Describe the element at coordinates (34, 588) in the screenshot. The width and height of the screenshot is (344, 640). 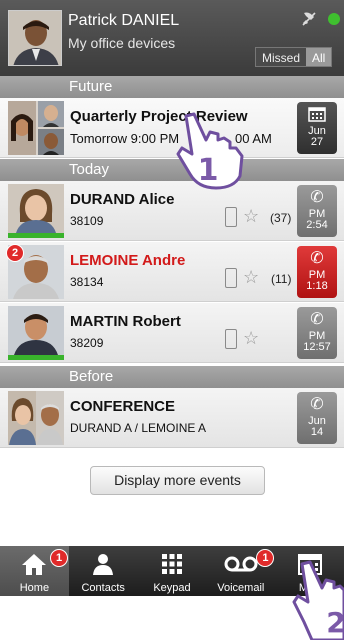
I see `tab-label: Home` at that location.